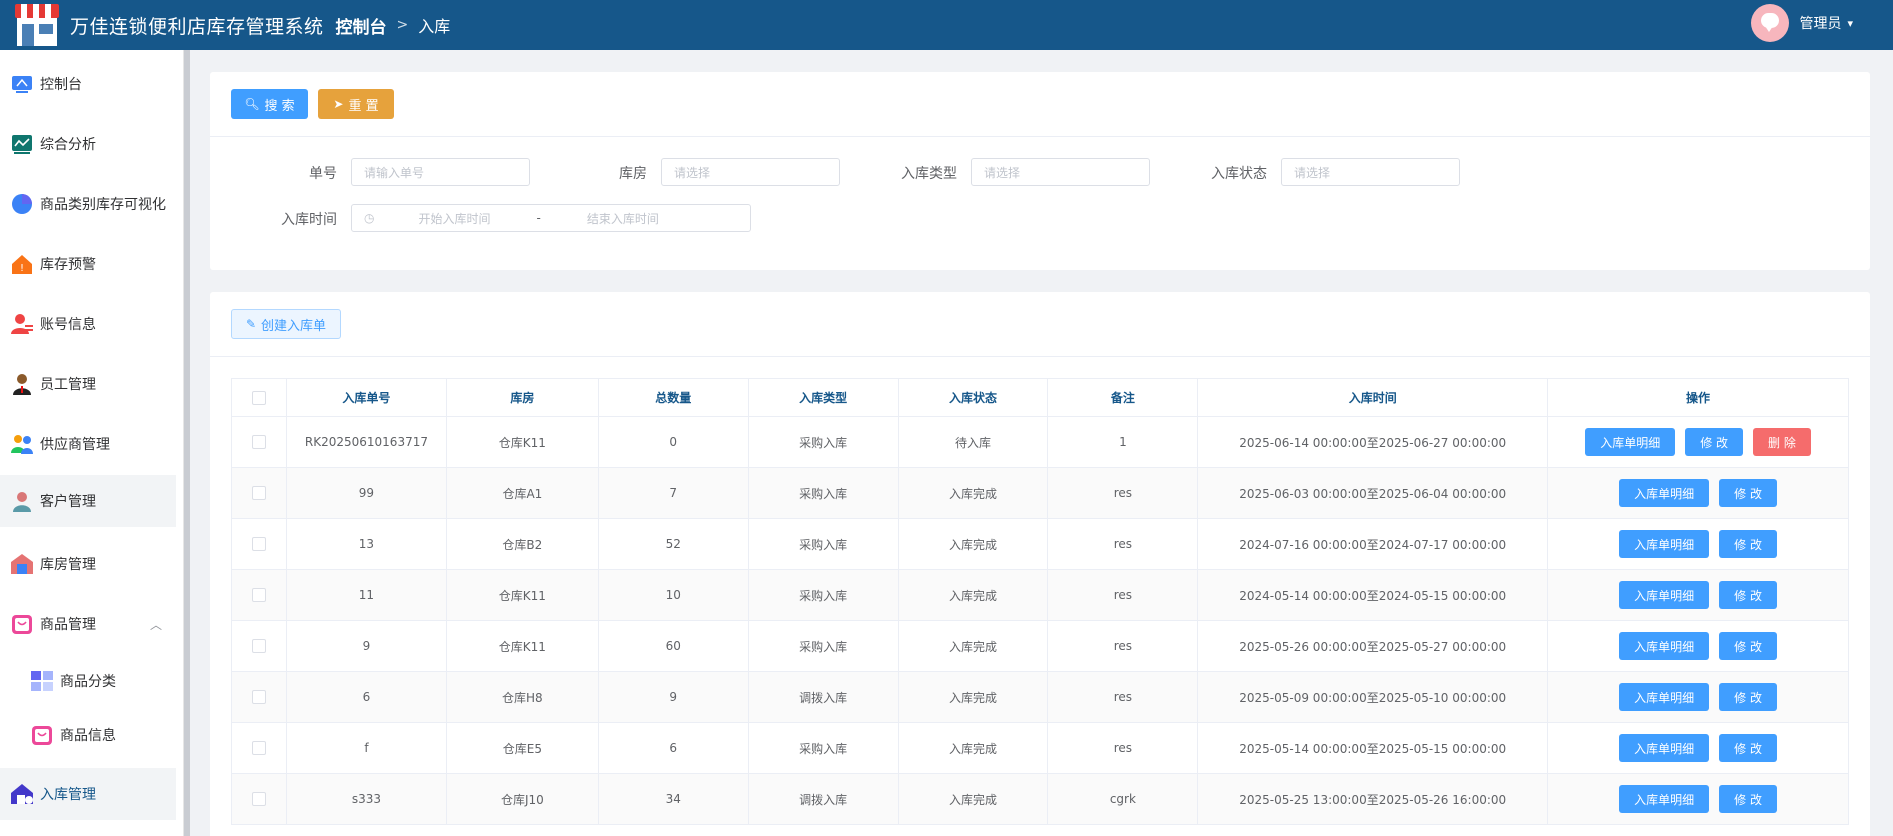 This screenshot has height=836, width=1893. What do you see at coordinates (286, 324) in the screenshot?
I see `create-inbound-button: ✎ 创建入库单` at bounding box center [286, 324].